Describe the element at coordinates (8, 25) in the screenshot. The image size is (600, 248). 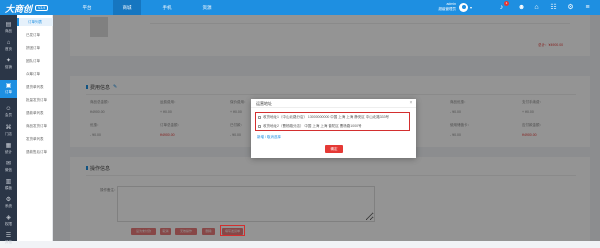
I see `goods-icon: ▤` at that location.